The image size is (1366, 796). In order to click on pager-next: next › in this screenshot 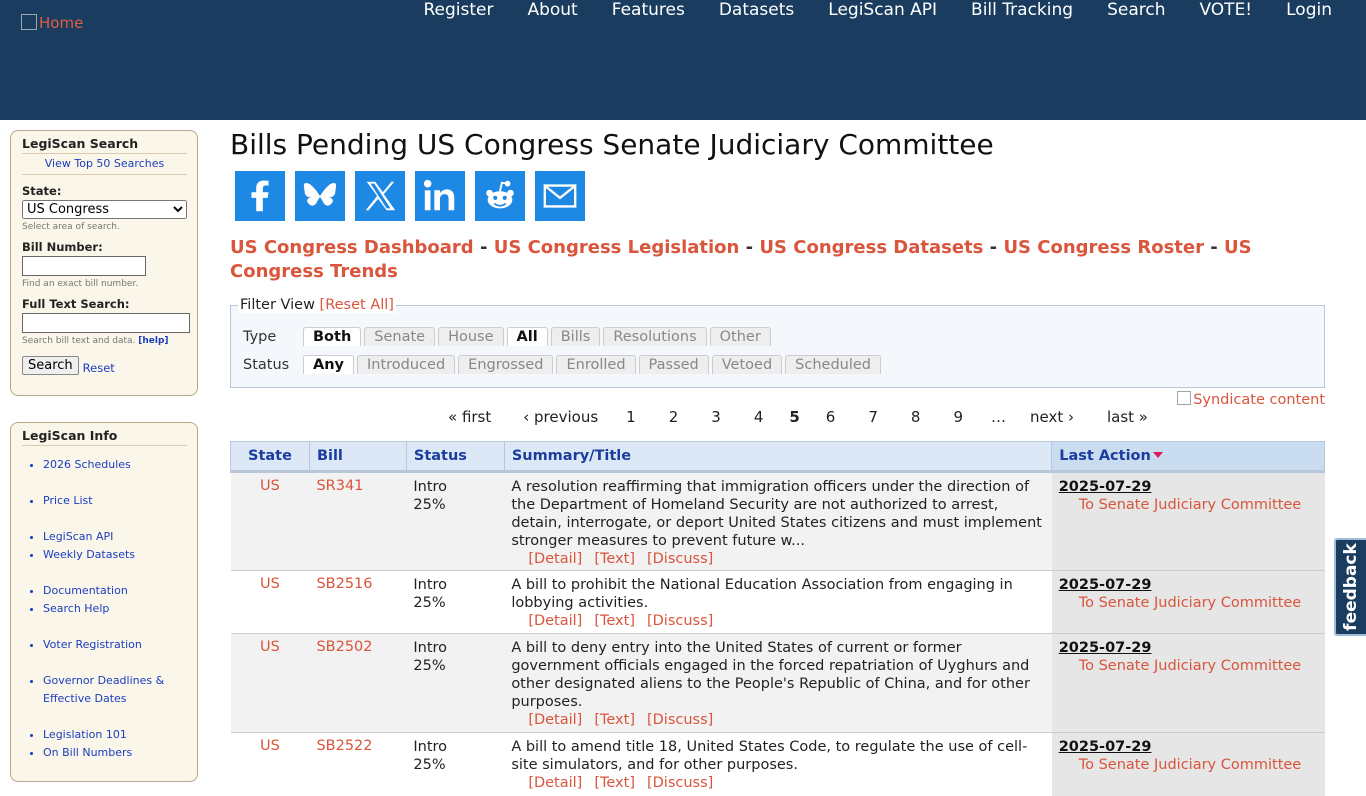, I will do `click(1052, 417)`.